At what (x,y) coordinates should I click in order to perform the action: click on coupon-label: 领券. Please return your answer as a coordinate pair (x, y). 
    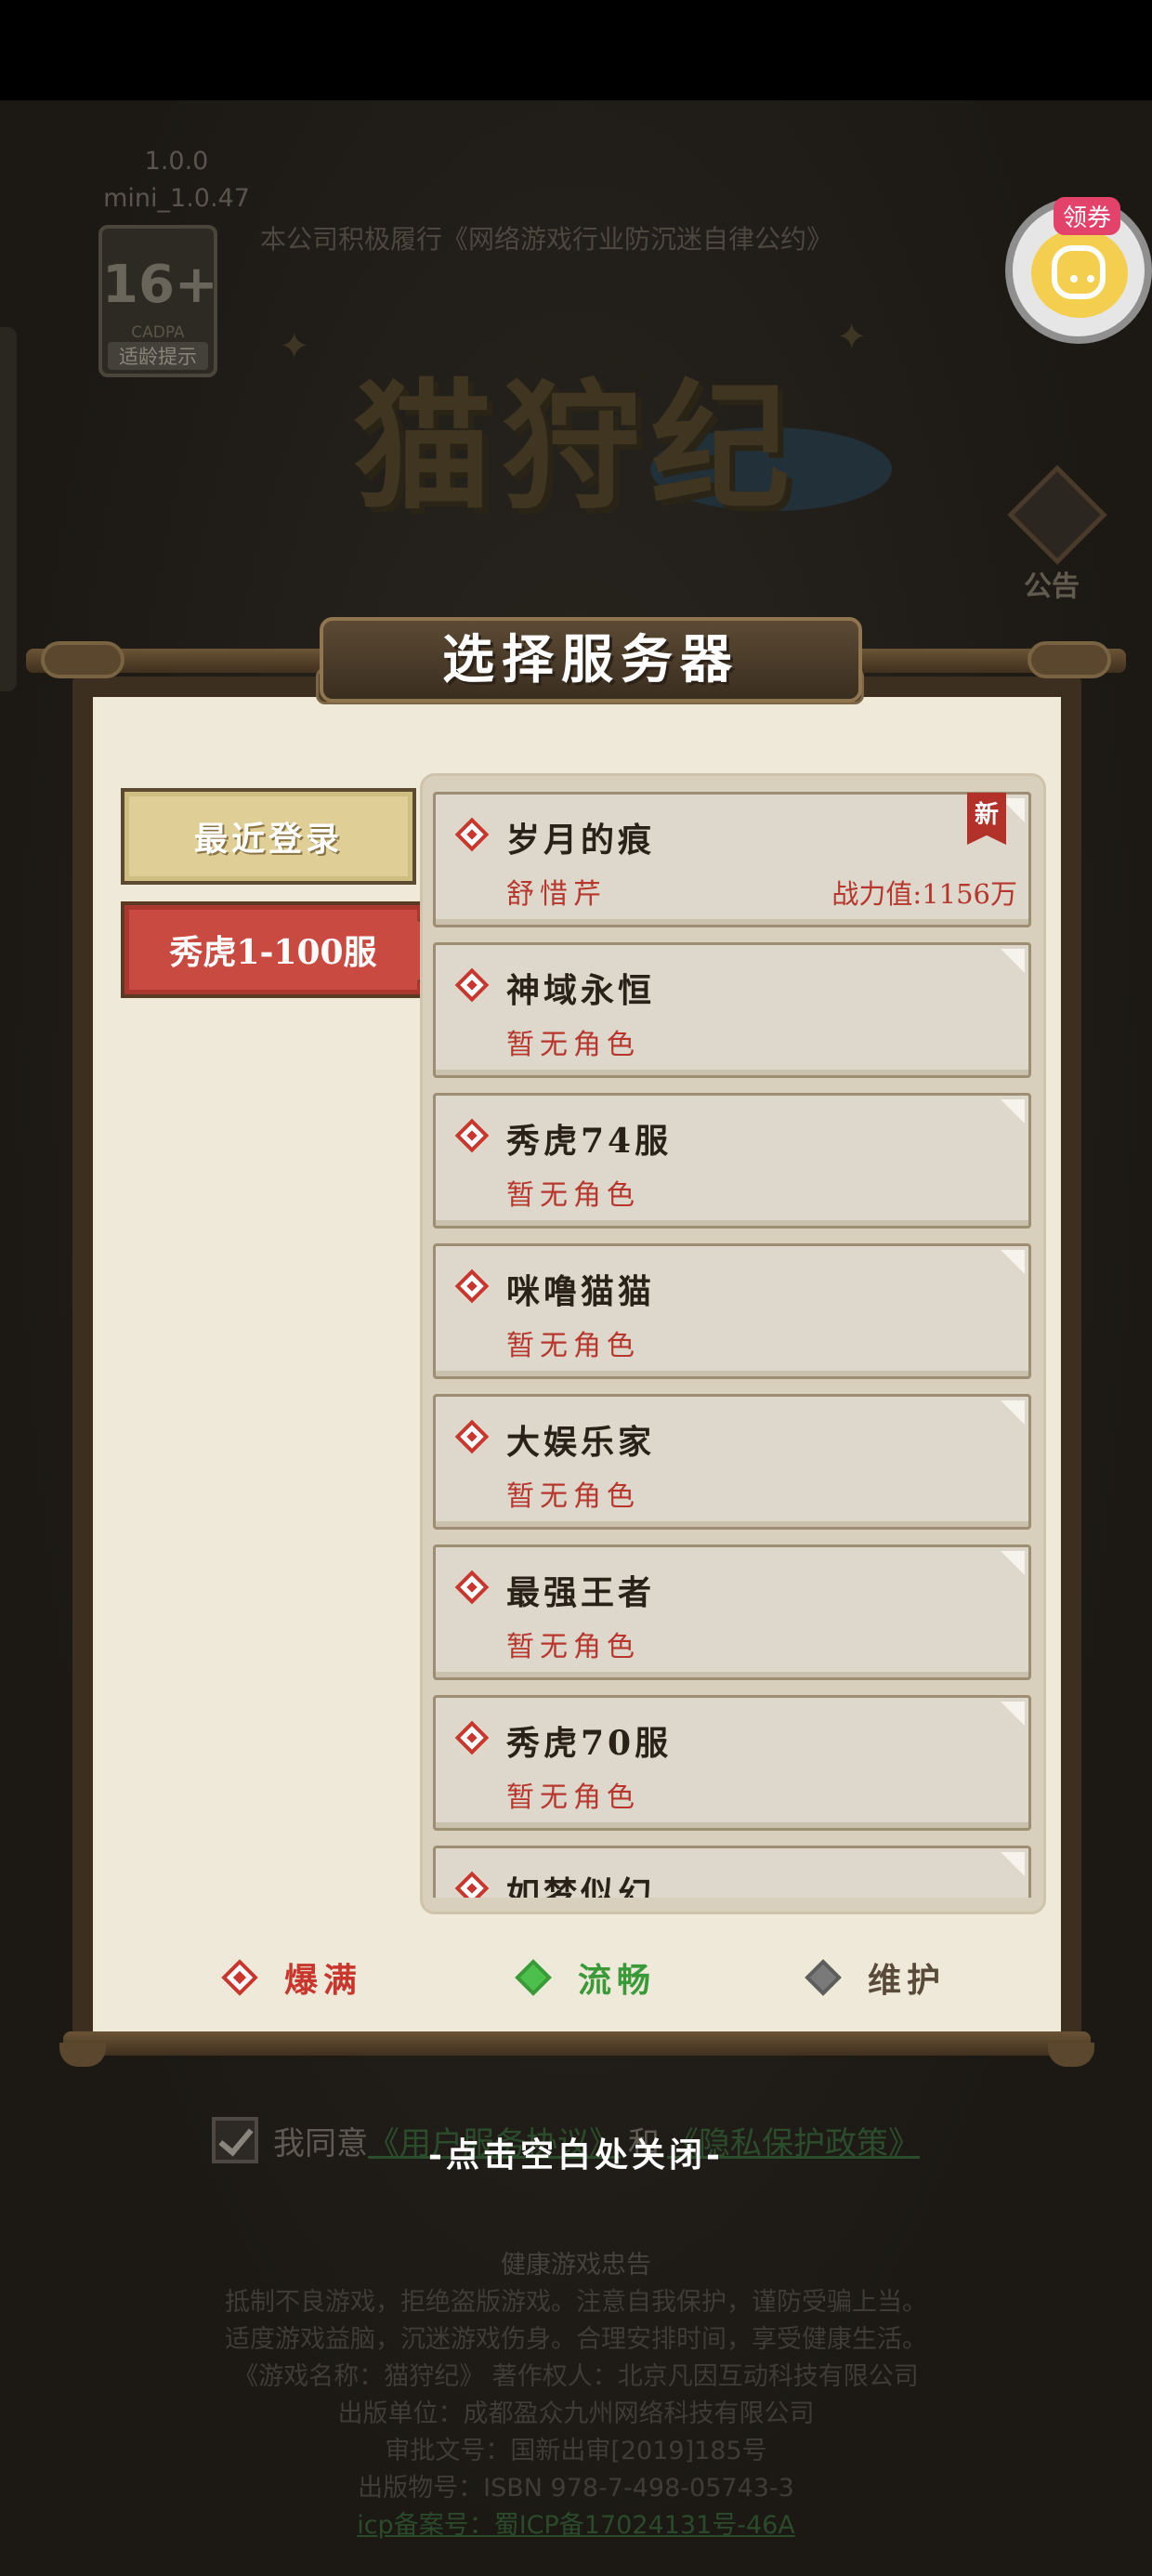
    Looking at the image, I should click on (1087, 216).